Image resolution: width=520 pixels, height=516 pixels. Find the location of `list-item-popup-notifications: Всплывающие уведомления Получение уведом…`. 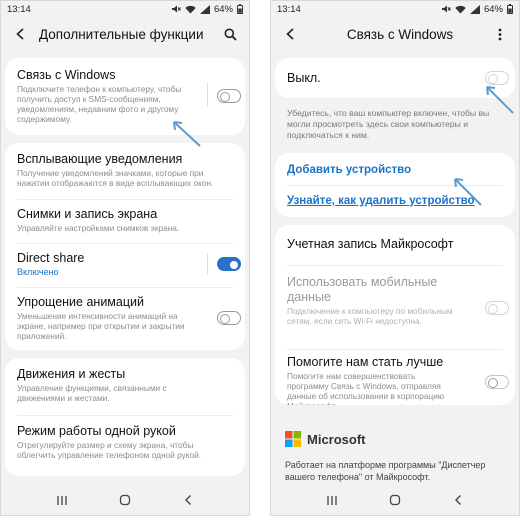

list-item-popup-notifications: Всплывающие уведомления Получение уведом… is located at coordinates (125, 170).